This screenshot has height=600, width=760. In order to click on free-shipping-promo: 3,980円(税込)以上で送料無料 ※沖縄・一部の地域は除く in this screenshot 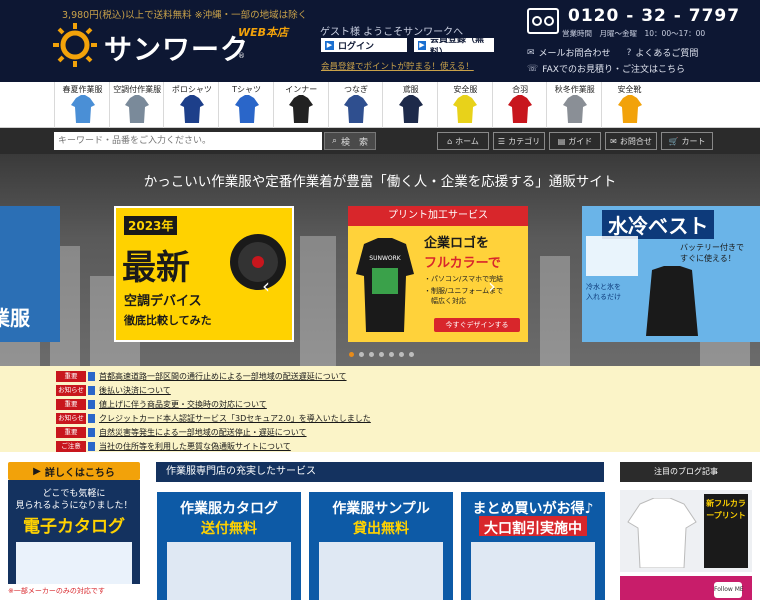, I will do `click(185, 15)`.